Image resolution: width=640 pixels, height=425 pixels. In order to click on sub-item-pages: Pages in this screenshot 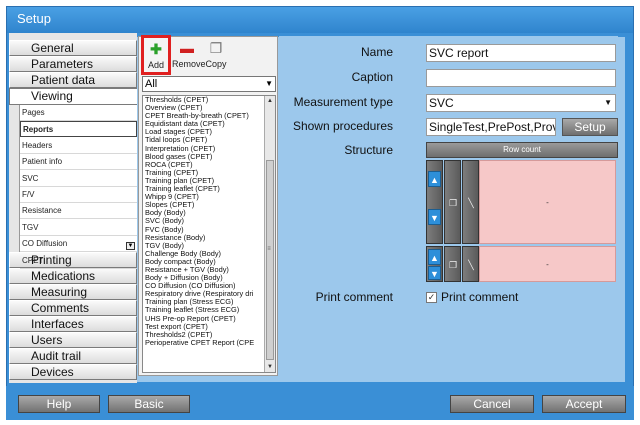, I will do `click(78, 113)`.